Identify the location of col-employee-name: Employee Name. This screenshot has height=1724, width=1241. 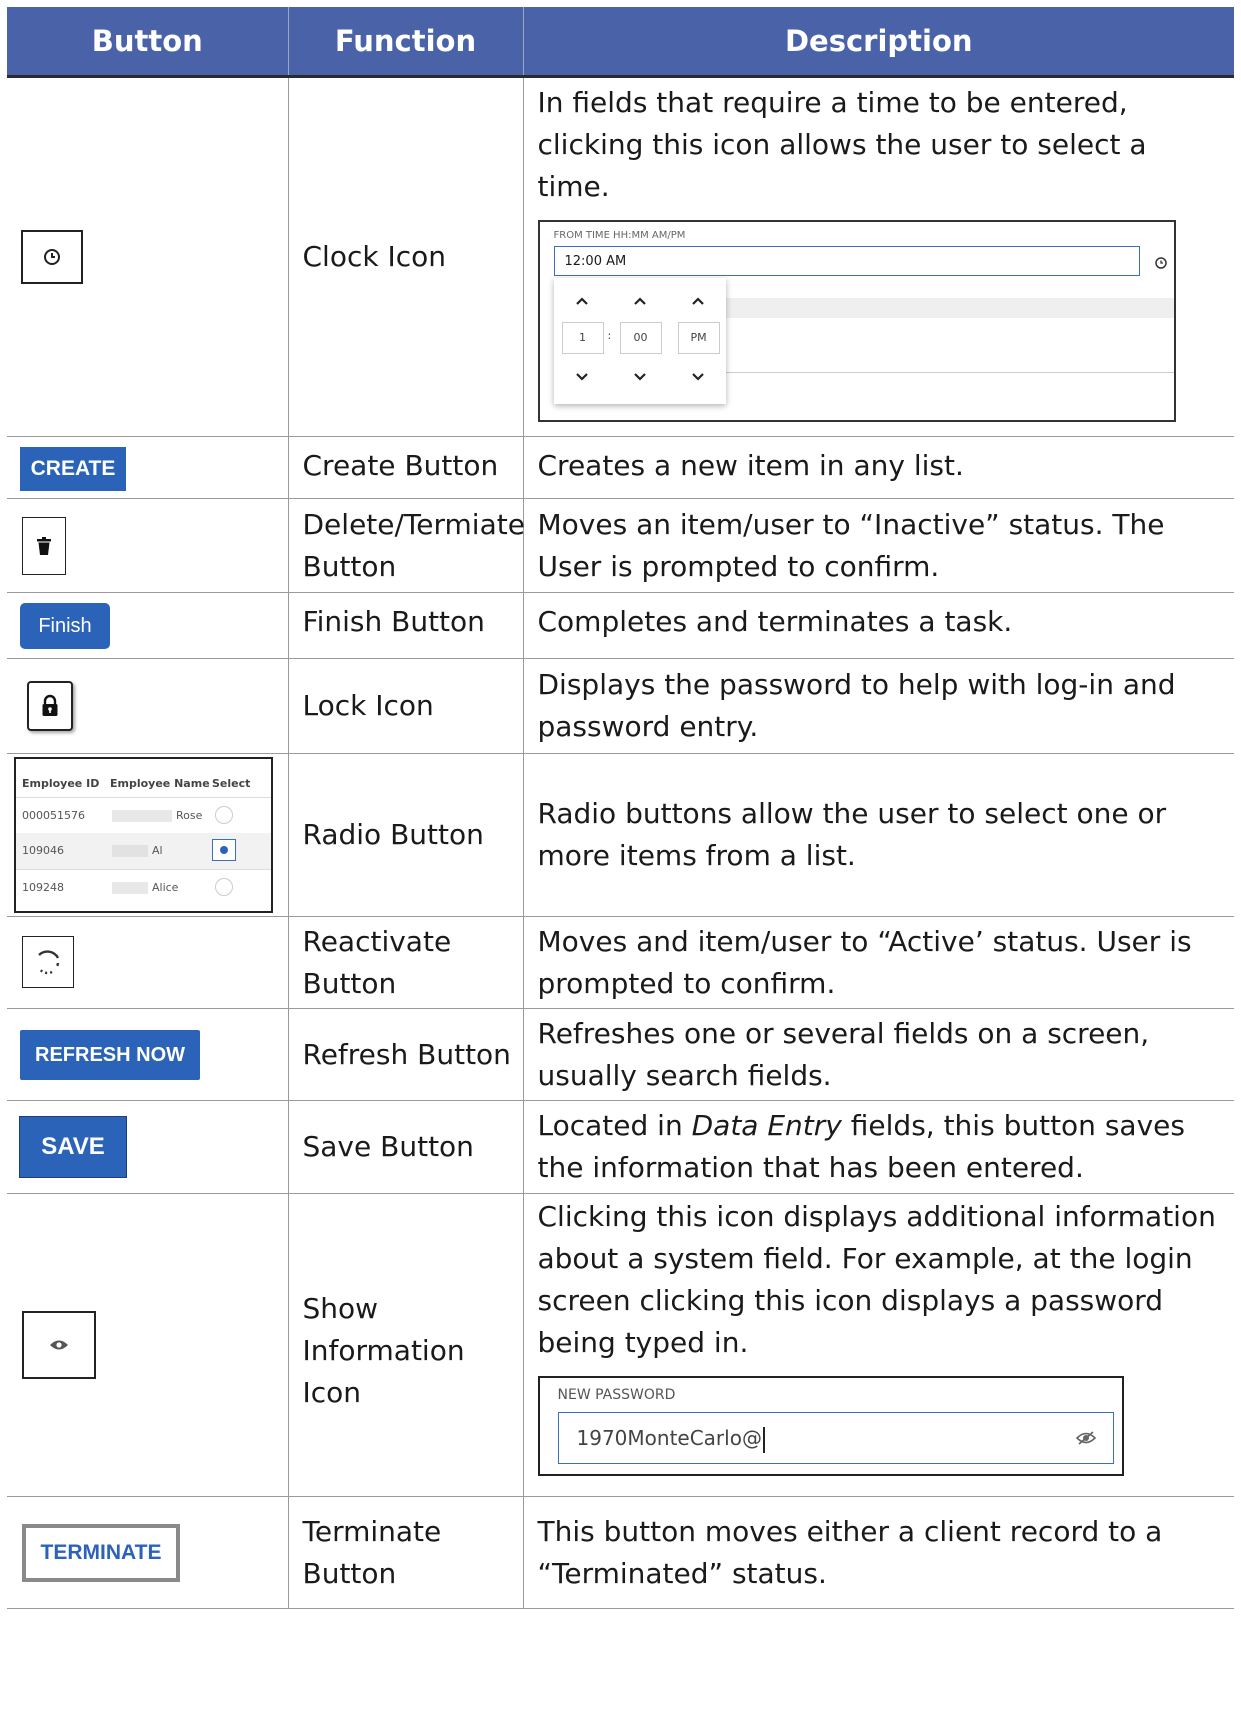
(160, 783).